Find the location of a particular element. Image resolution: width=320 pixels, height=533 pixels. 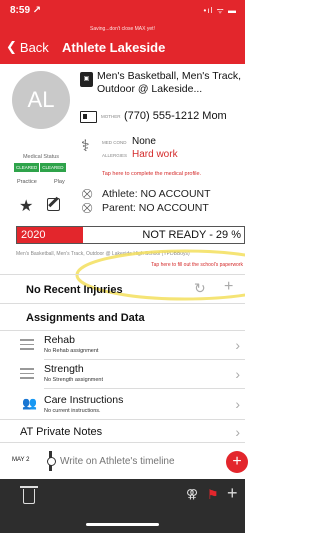

star-icon: ★ is located at coordinates (26, 206).